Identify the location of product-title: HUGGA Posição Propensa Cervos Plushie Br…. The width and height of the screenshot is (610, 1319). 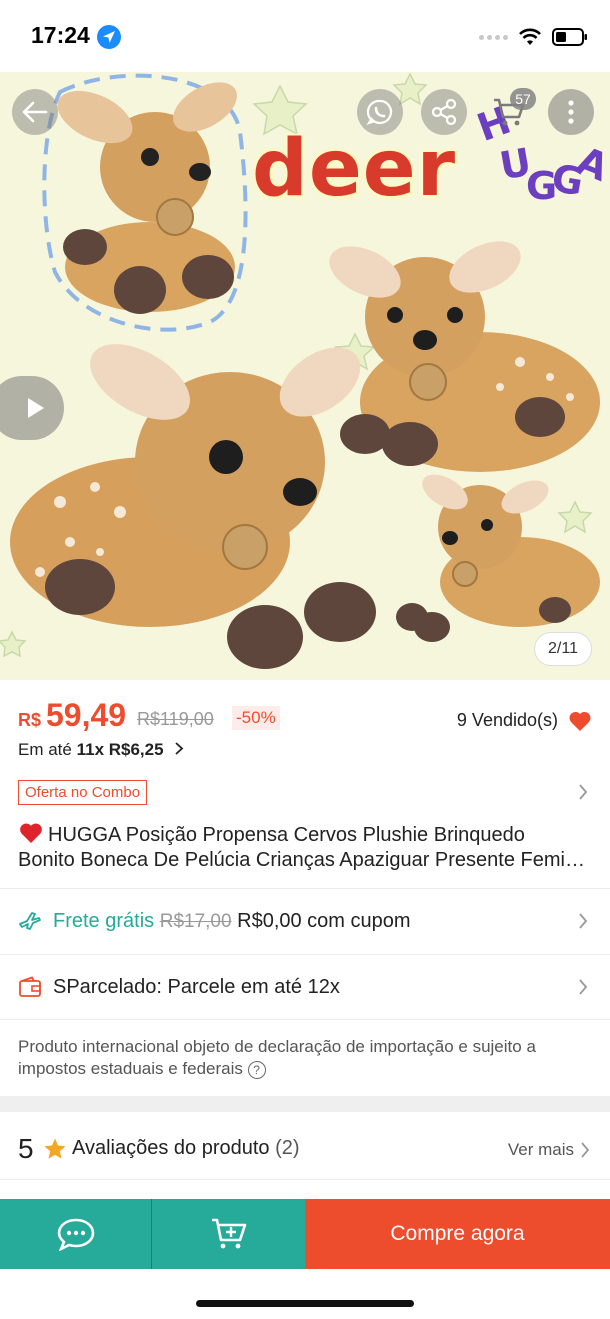
(305, 847).